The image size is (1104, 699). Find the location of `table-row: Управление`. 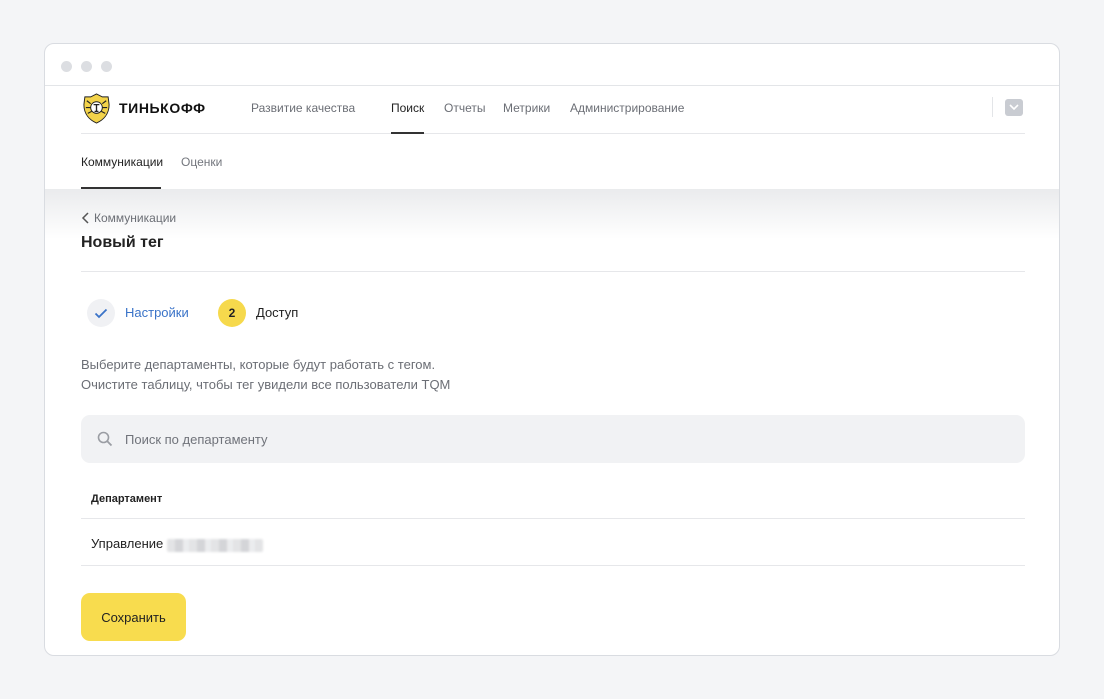

table-row: Управление is located at coordinates (553, 542).